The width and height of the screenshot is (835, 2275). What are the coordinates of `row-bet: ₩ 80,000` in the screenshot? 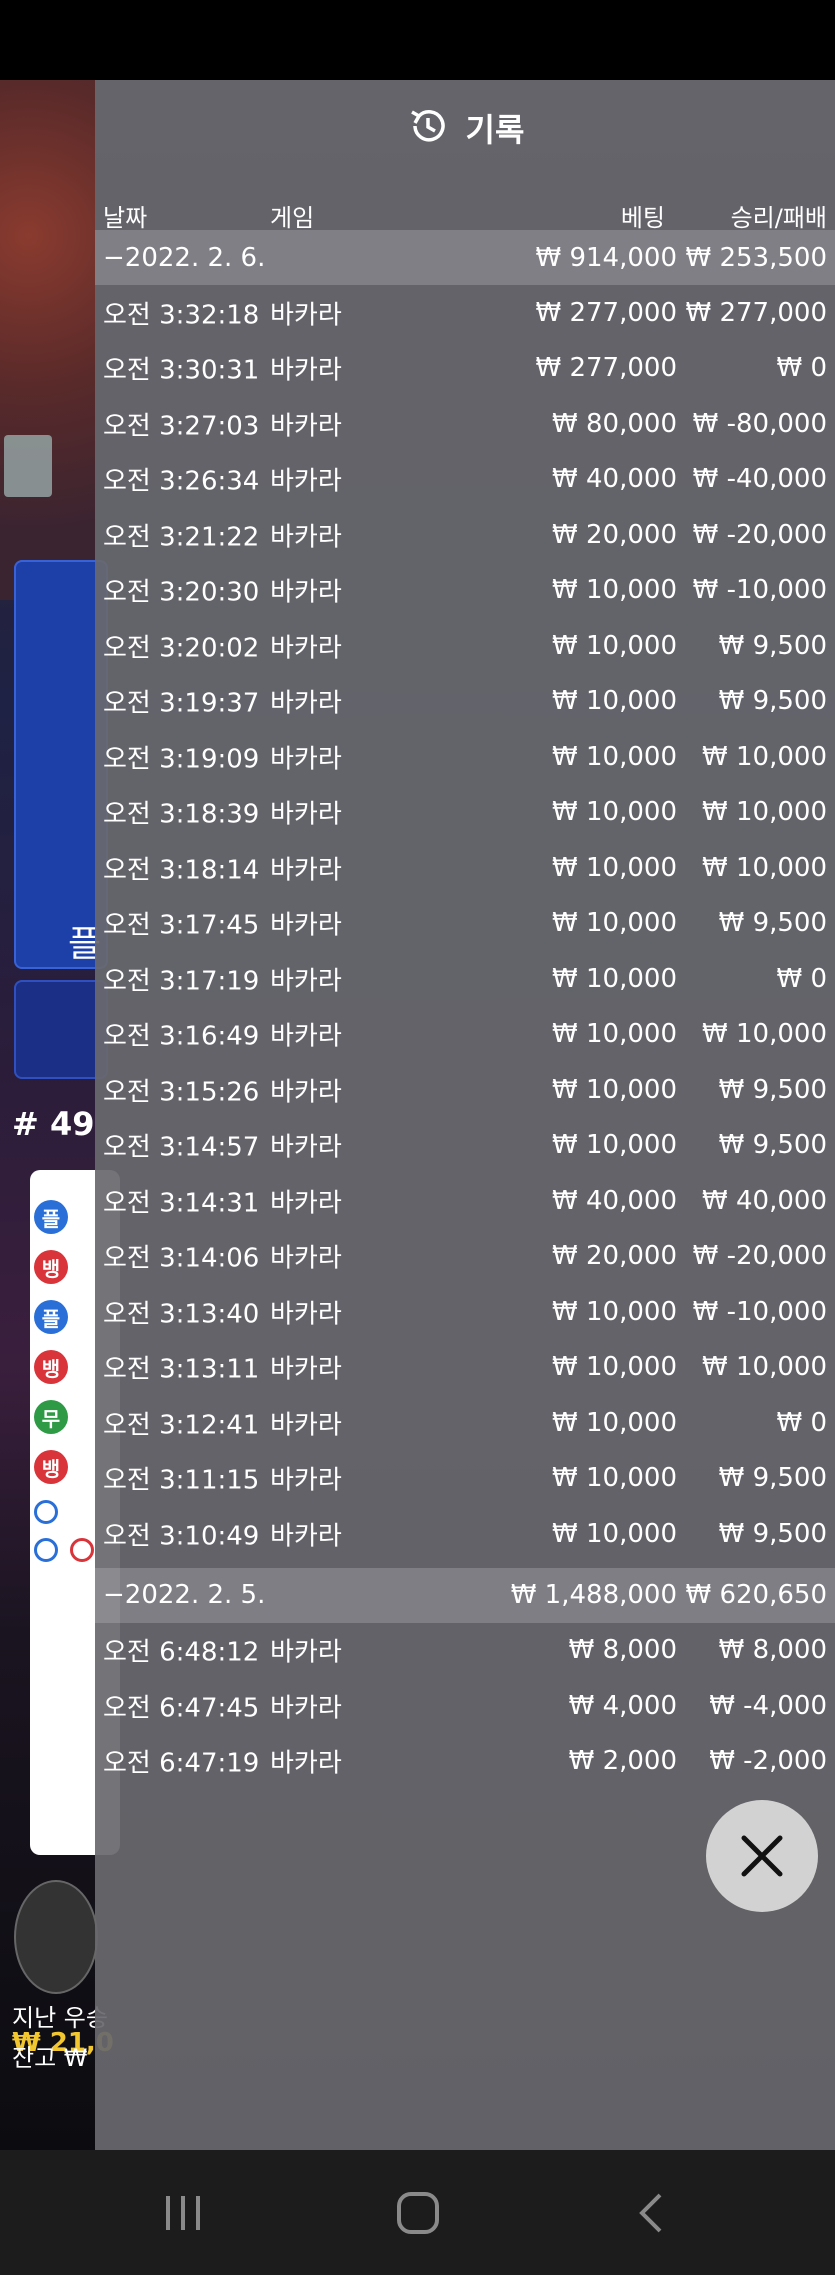 It's located at (614, 423).